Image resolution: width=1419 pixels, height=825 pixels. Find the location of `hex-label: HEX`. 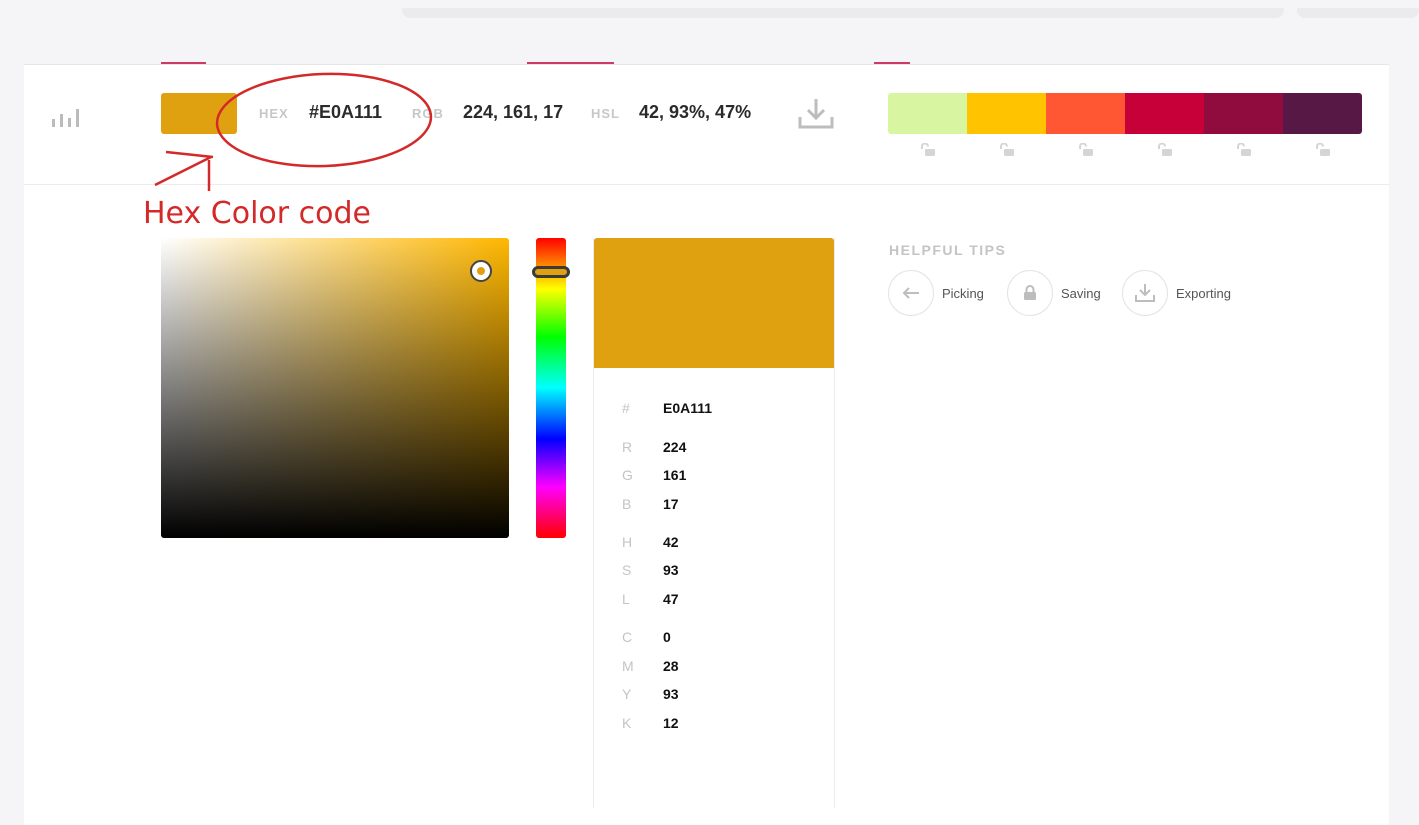

hex-label: HEX is located at coordinates (274, 113).